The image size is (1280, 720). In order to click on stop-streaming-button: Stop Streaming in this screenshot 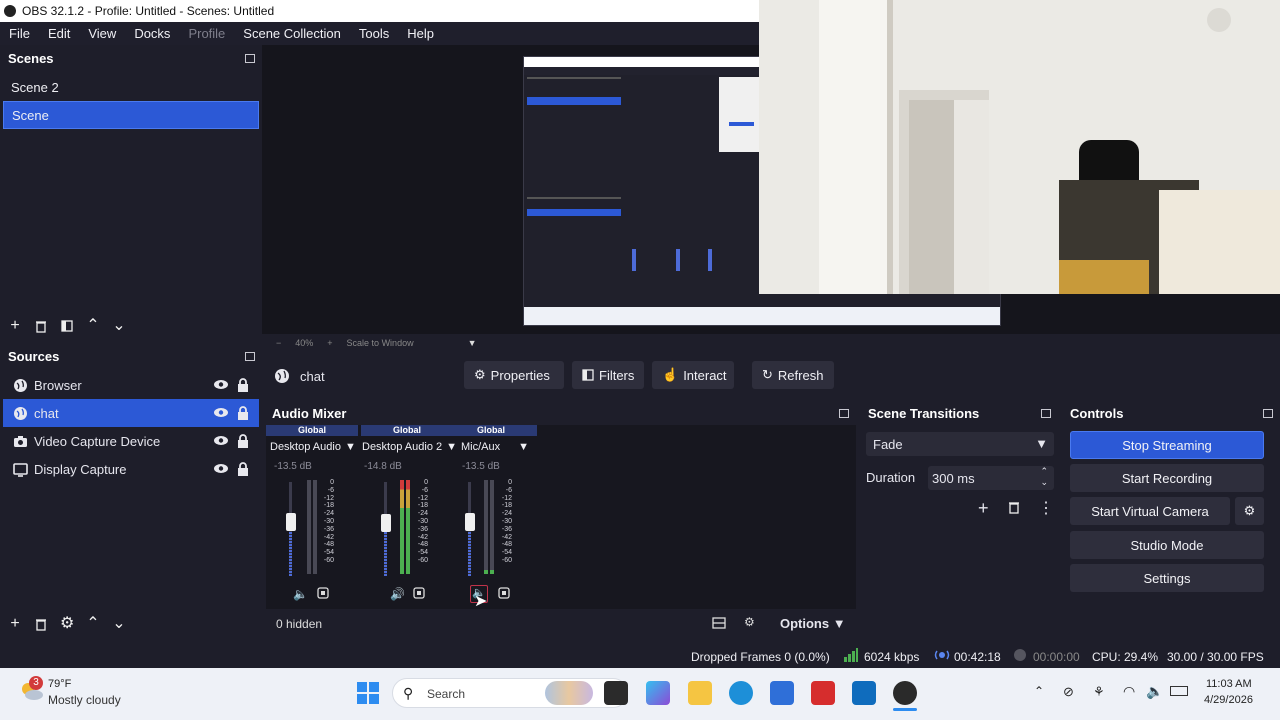, I will do `click(1167, 445)`.